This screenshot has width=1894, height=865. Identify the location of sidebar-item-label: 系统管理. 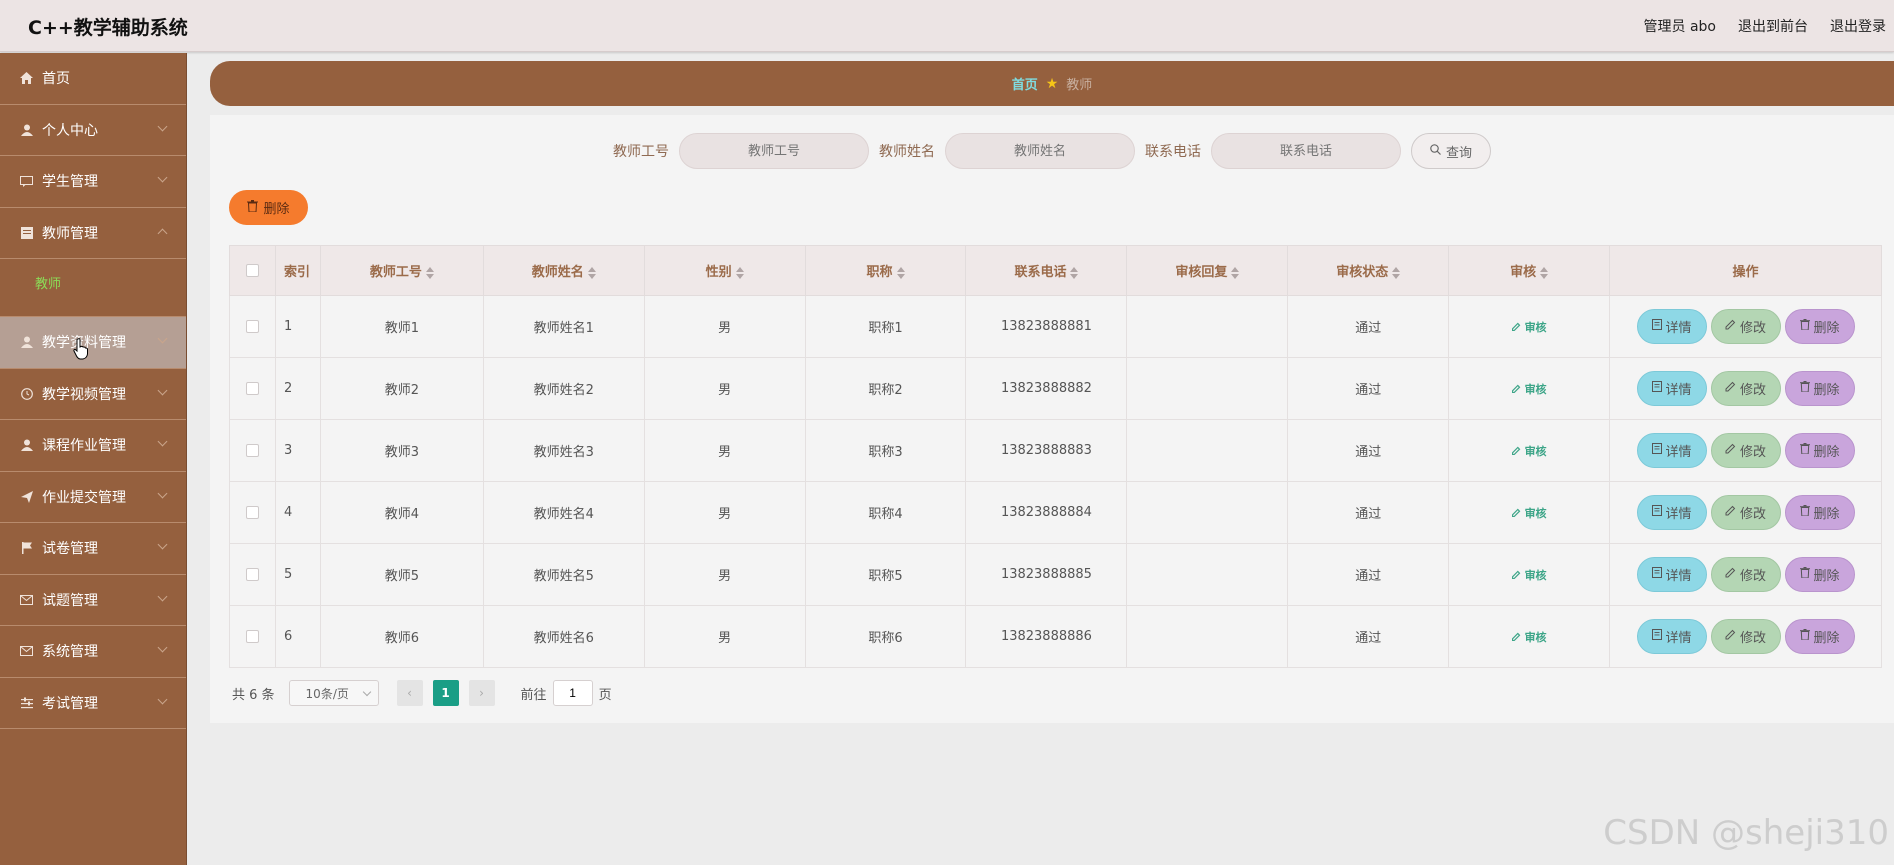
(70, 652).